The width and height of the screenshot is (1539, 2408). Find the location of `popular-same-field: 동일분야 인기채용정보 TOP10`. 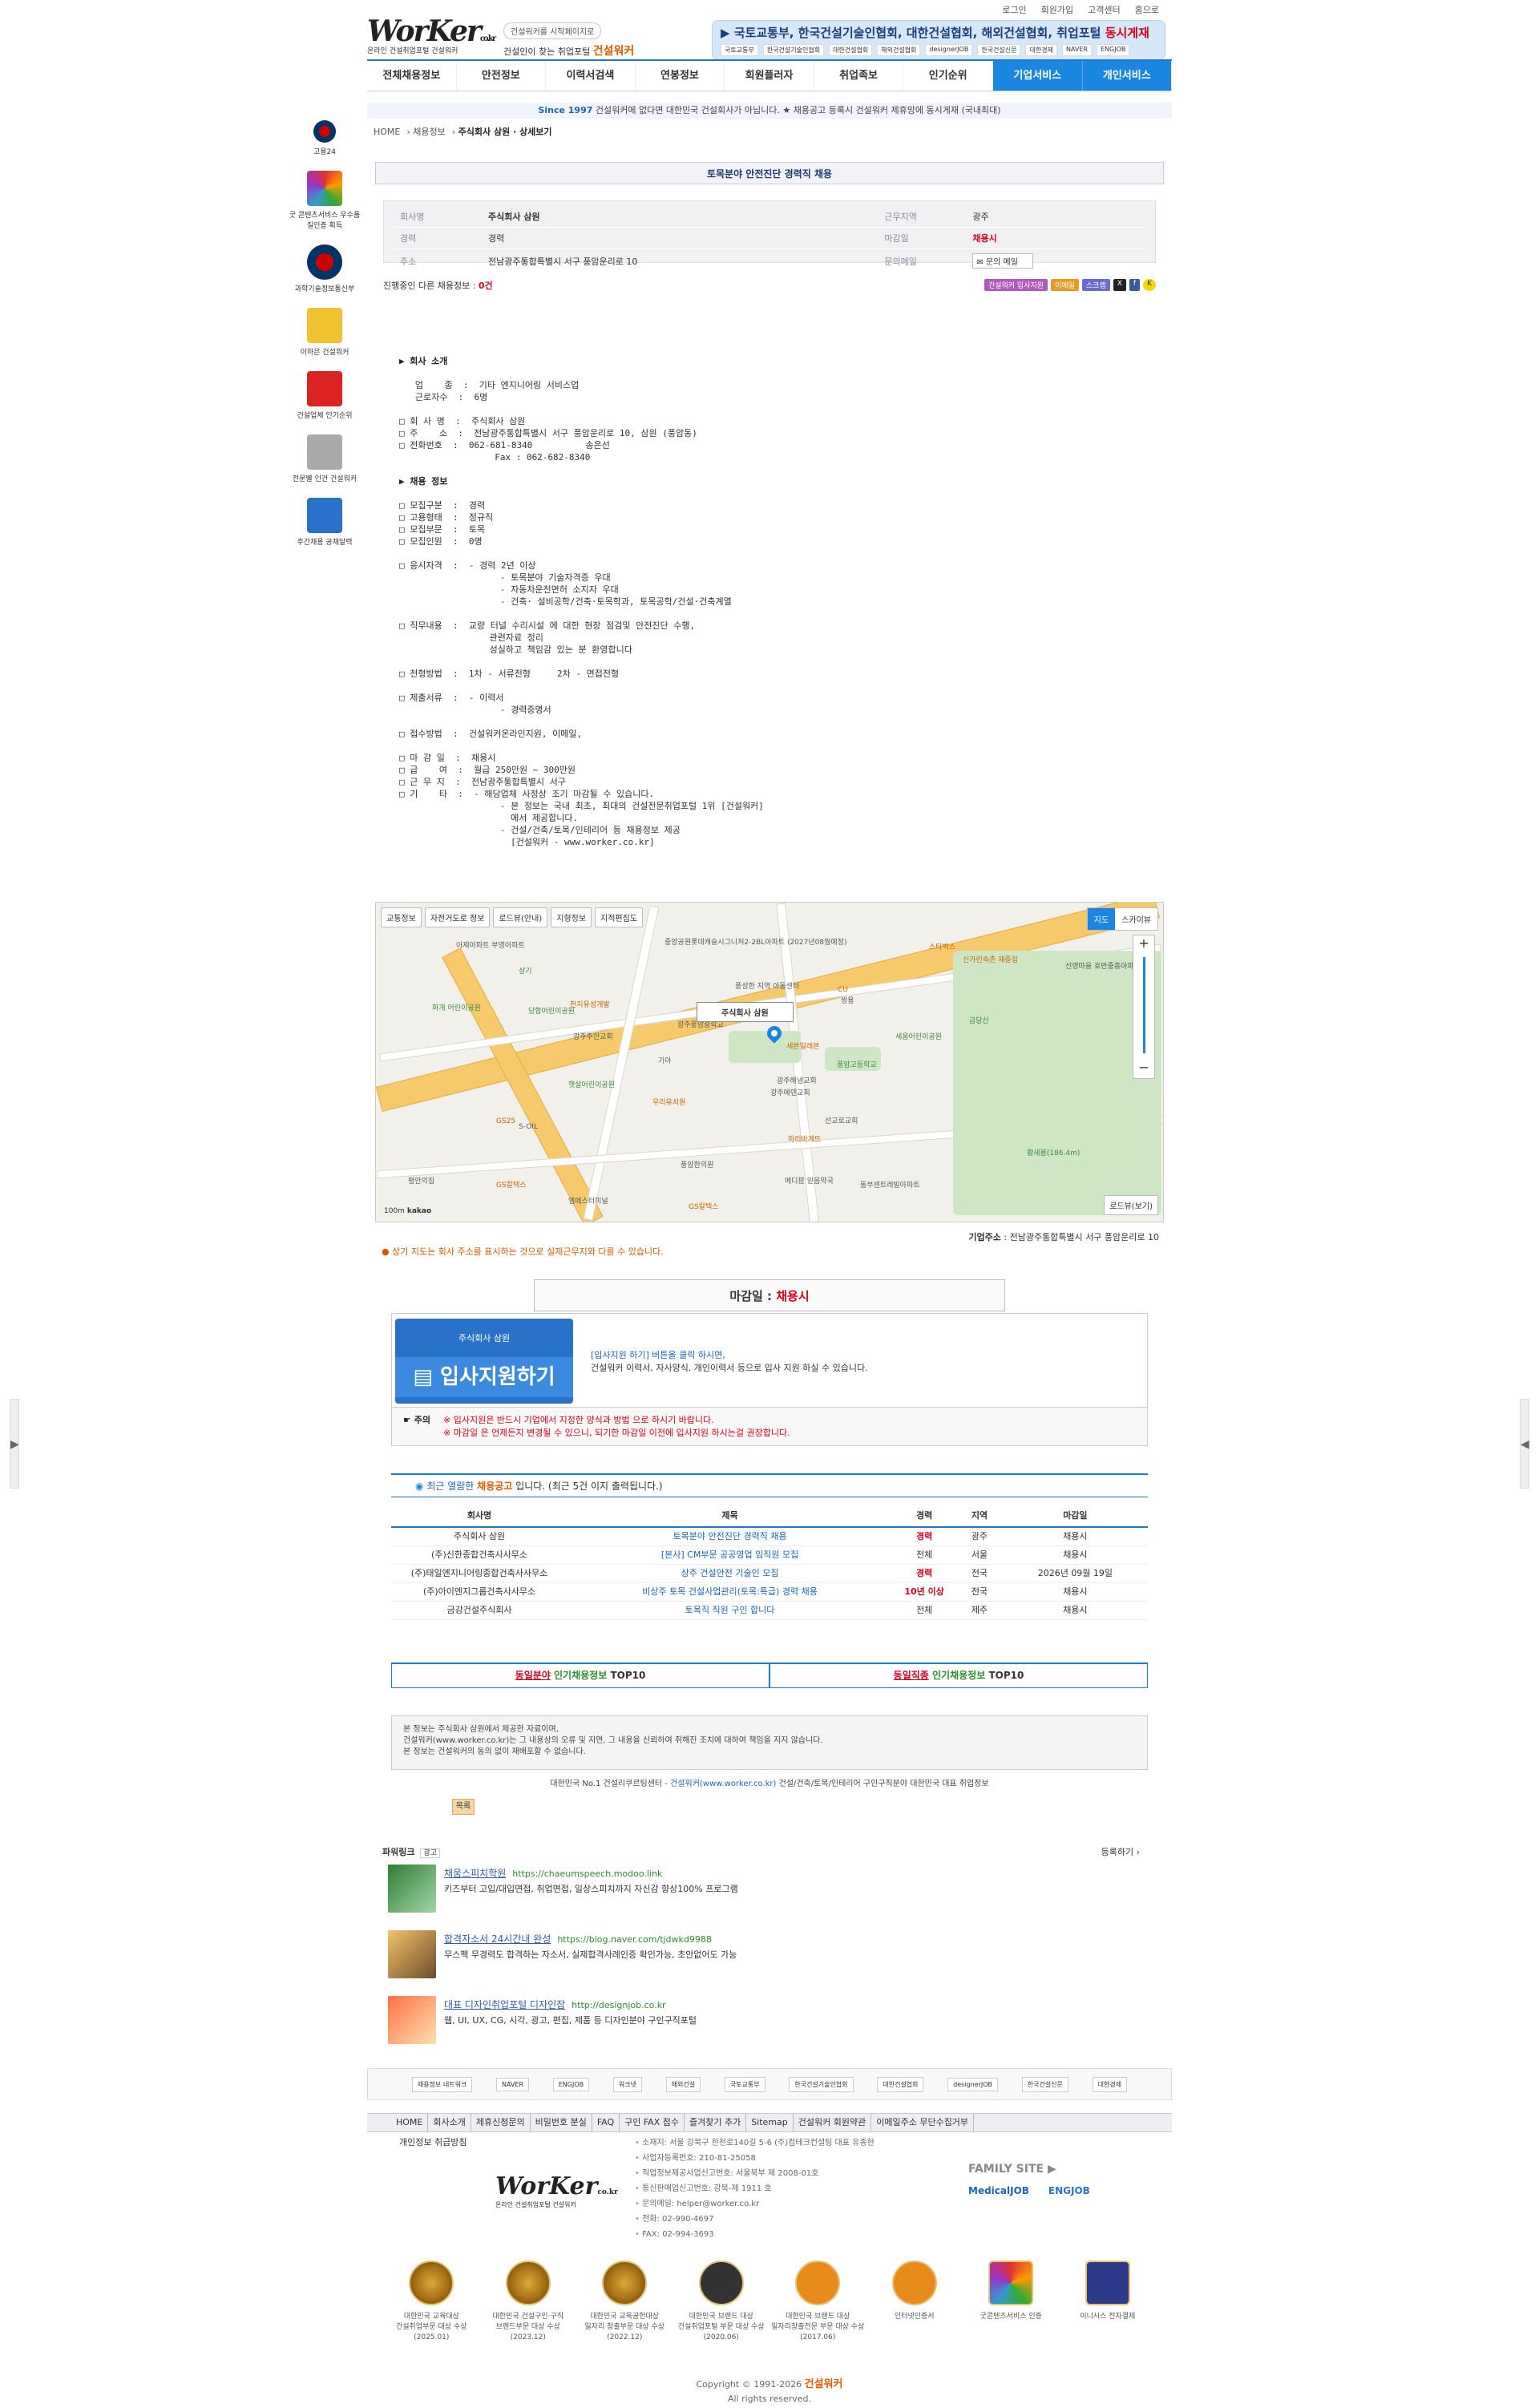

popular-same-field: 동일분야 인기채용정보 TOP10 is located at coordinates (581, 1675).